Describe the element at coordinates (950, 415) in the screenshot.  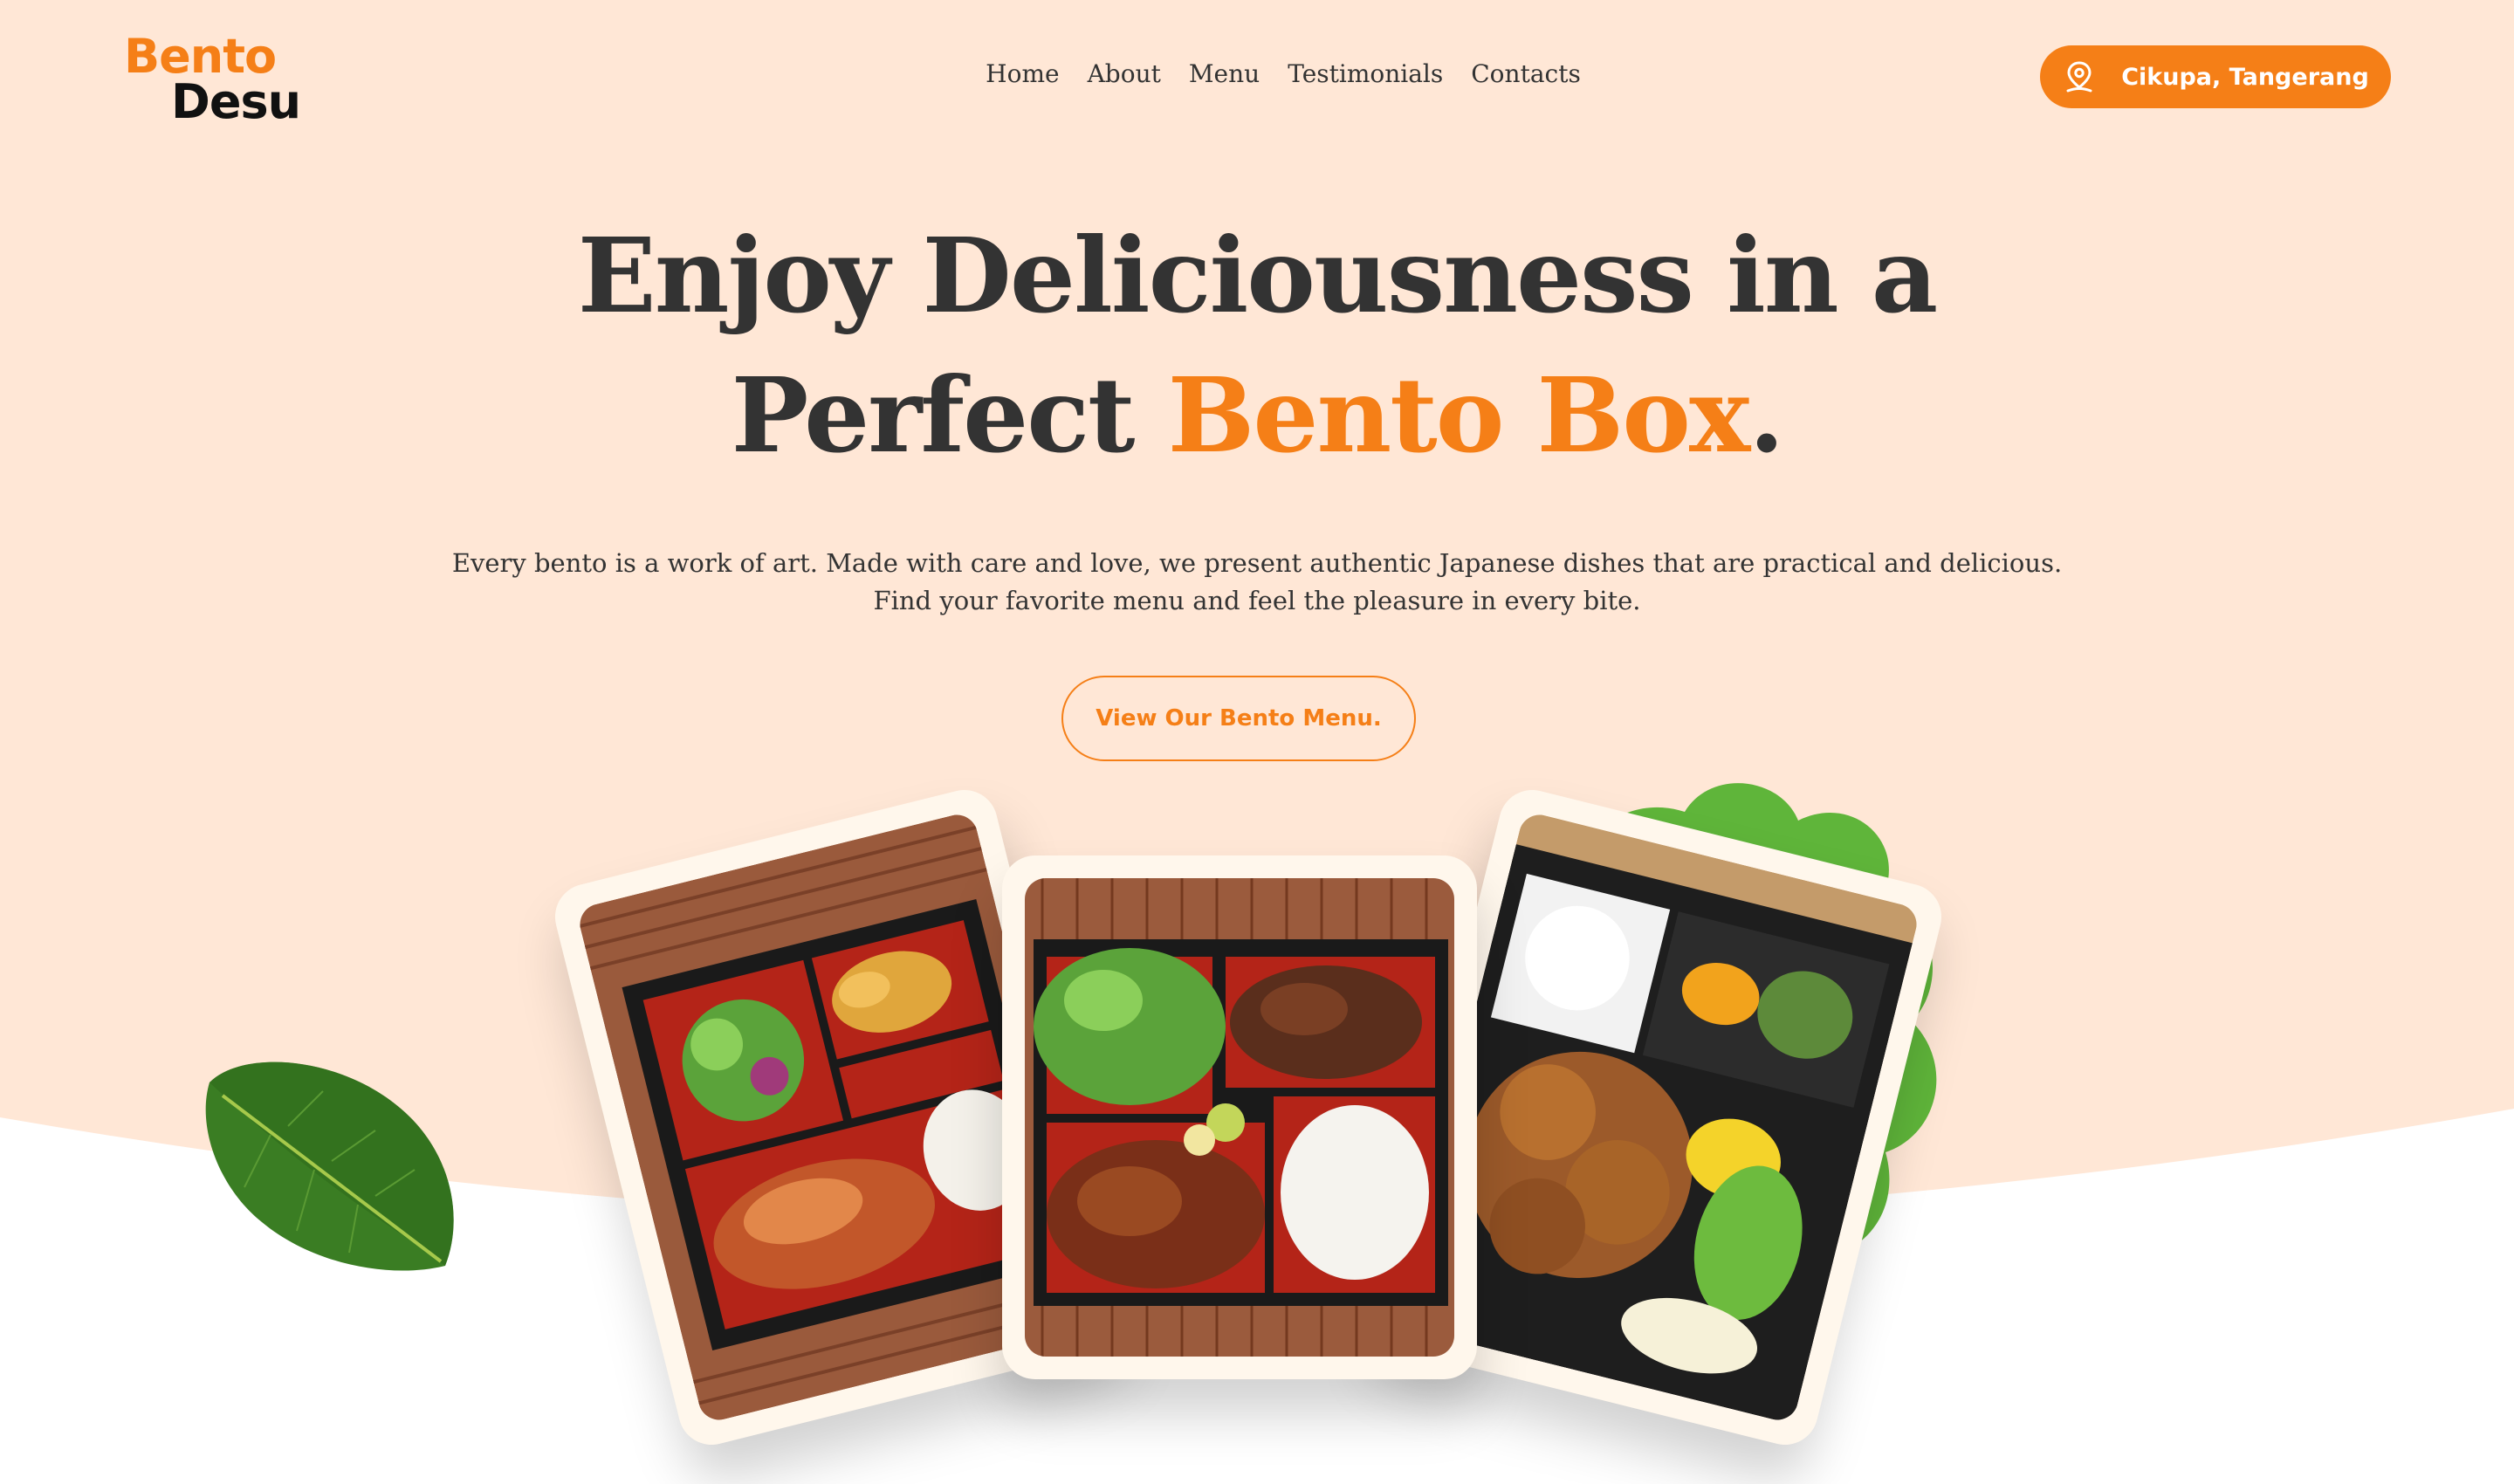
I see `headline-prefix: Perfect` at that location.